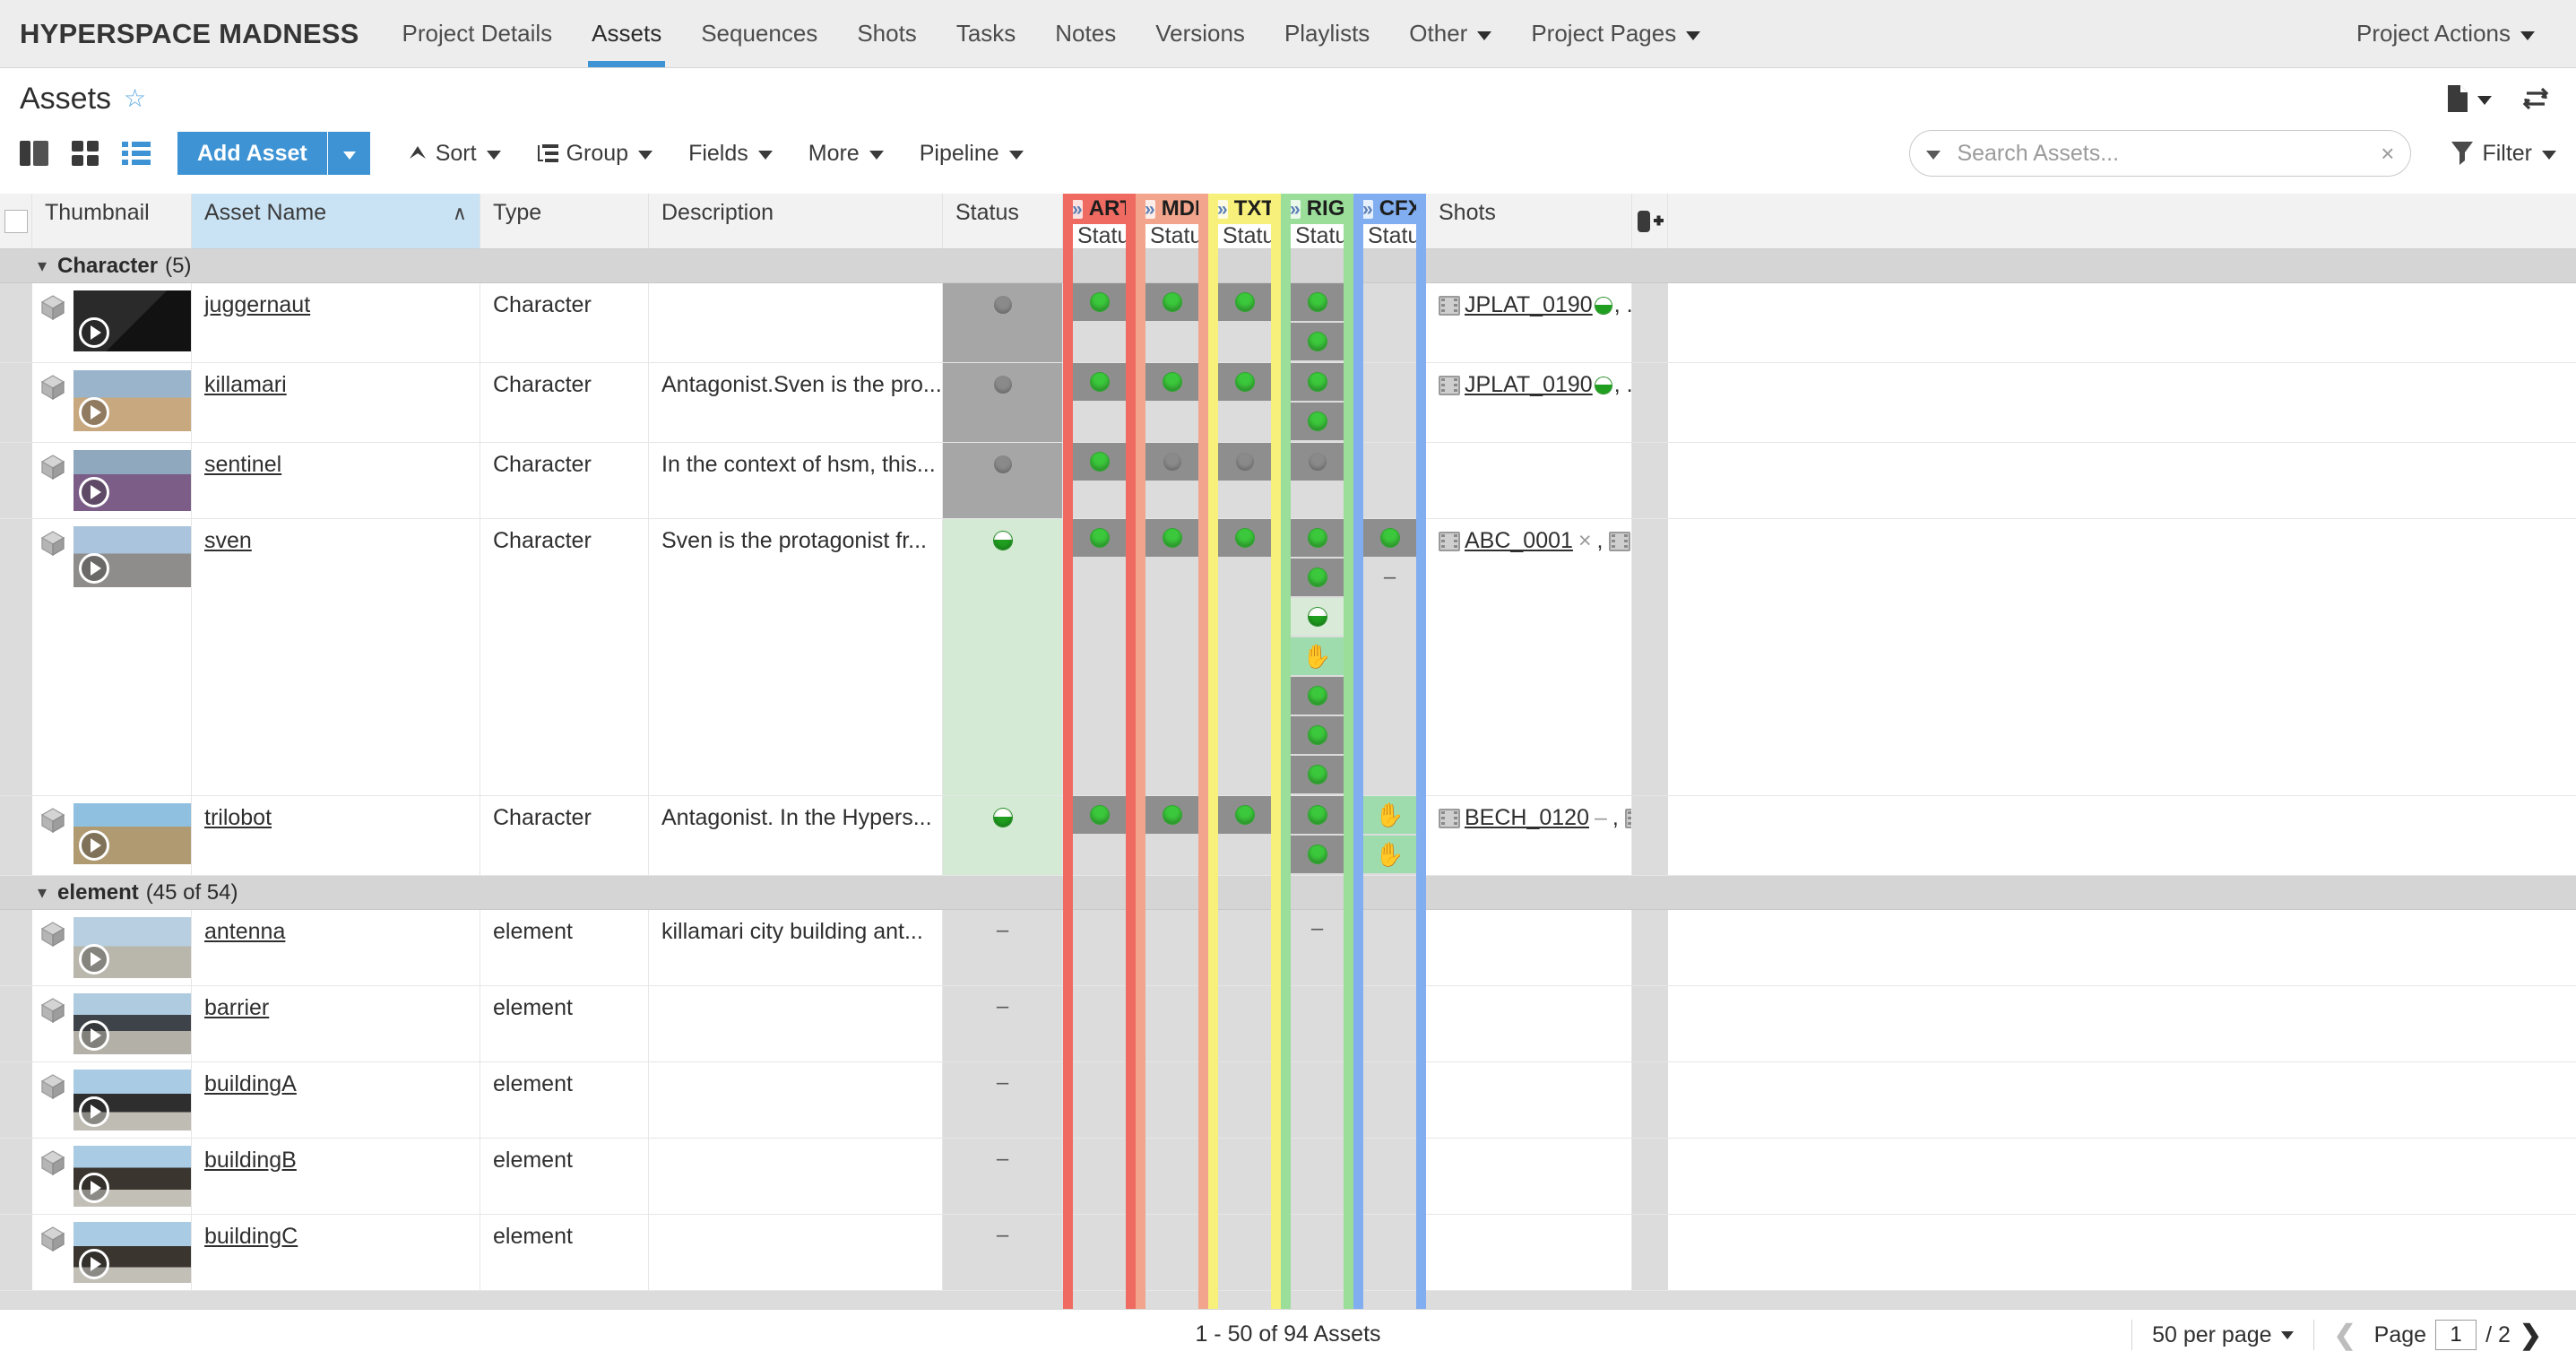 The image size is (2576, 1360). I want to click on shot-link: JPLAT_0190, so click(1529, 304).